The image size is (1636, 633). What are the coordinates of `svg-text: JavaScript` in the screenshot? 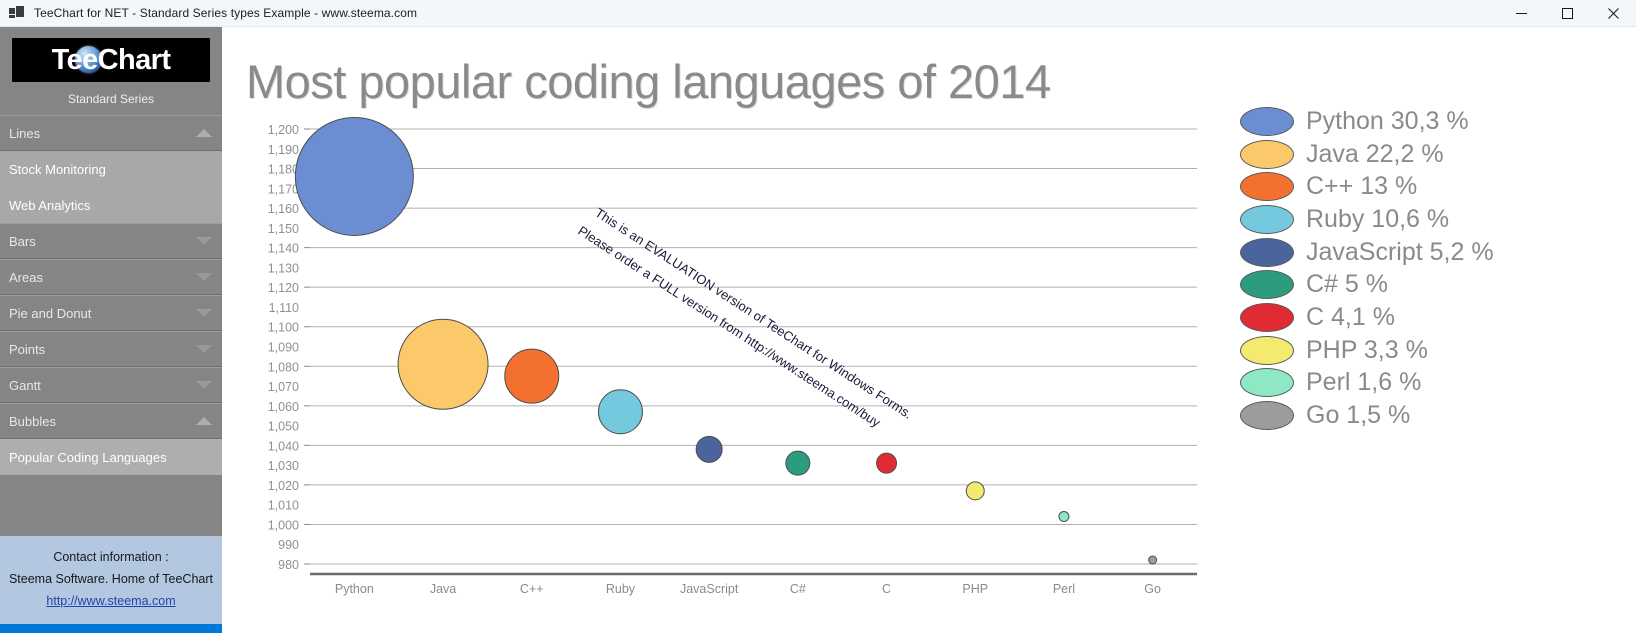 It's located at (709, 589).